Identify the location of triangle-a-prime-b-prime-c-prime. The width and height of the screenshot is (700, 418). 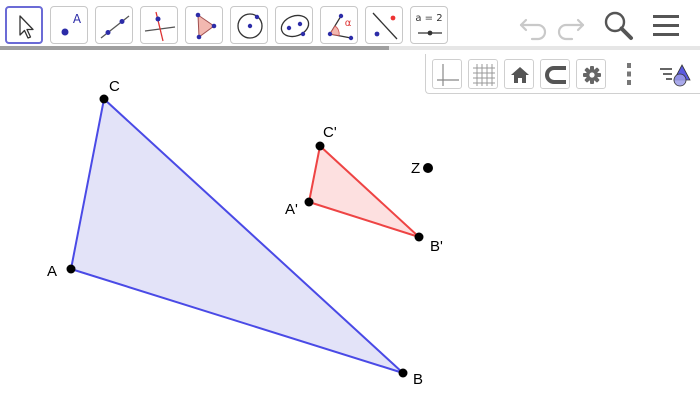
(363, 191).